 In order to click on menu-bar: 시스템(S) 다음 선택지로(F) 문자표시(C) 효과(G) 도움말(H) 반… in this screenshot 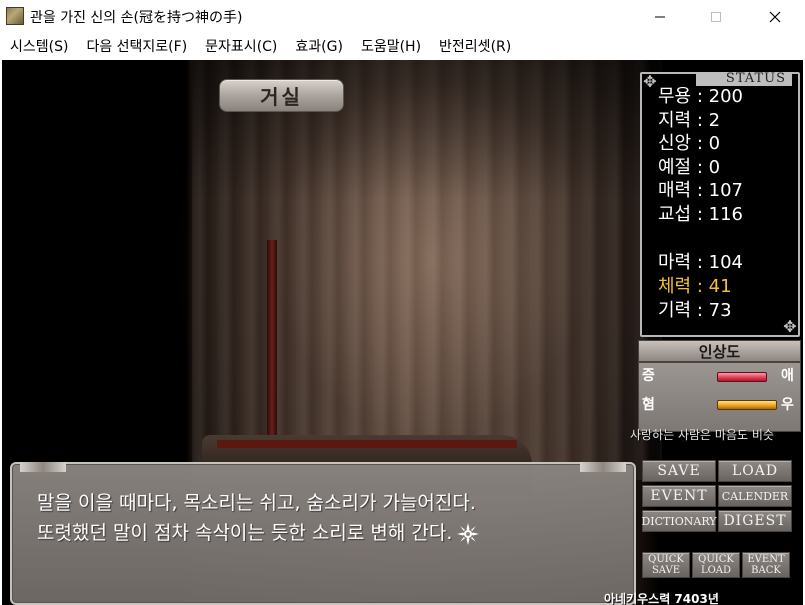, I will do `click(402, 45)`.